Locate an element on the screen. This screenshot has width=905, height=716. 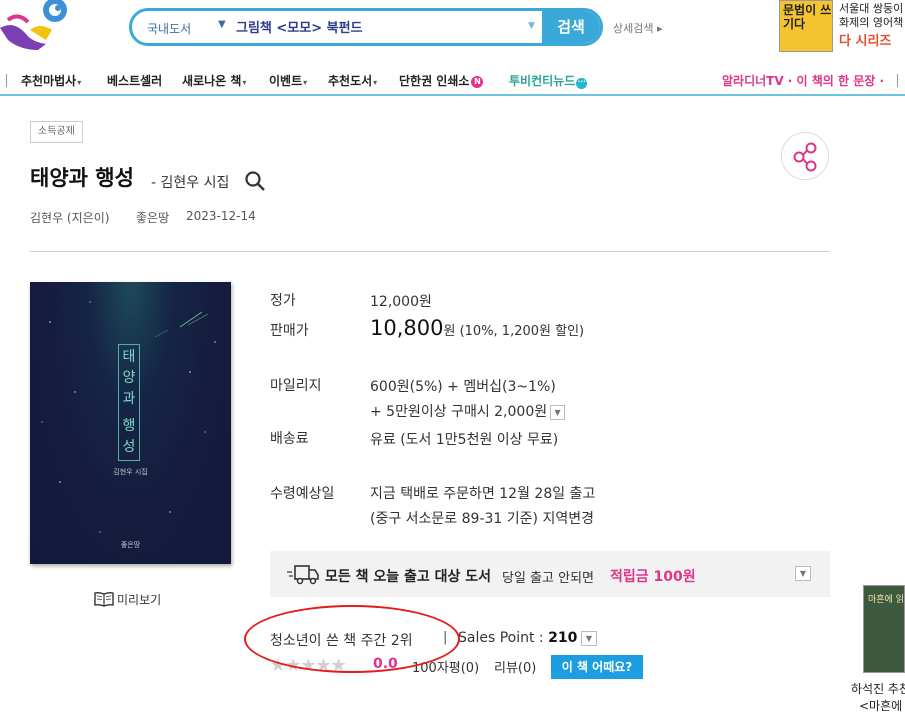
book-subtitle: - 김현우 시집 is located at coordinates (190, 183).